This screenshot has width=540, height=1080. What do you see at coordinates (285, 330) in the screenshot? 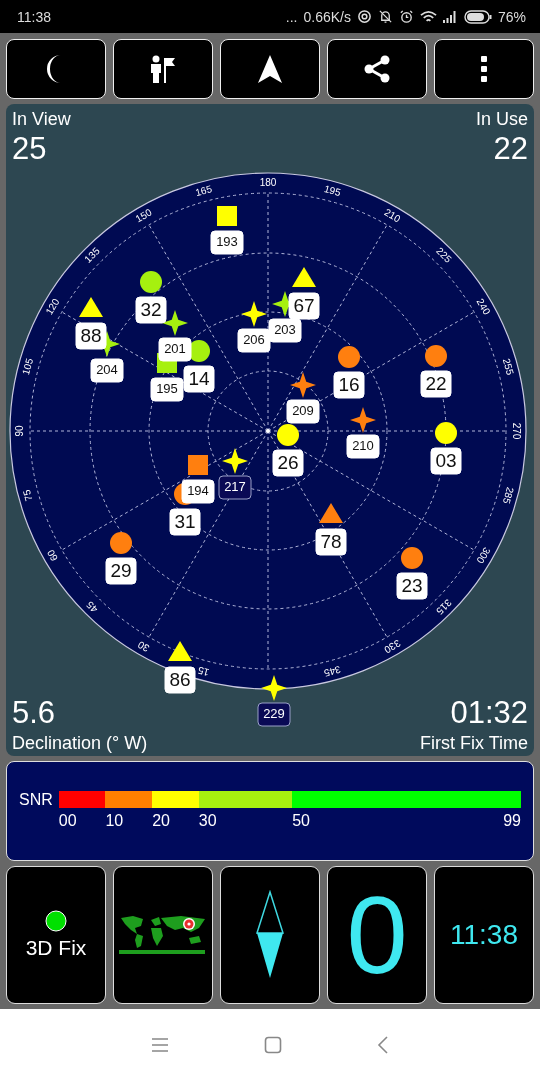
I see `satellite-id-label: 203` at bounding box center [285, 330].